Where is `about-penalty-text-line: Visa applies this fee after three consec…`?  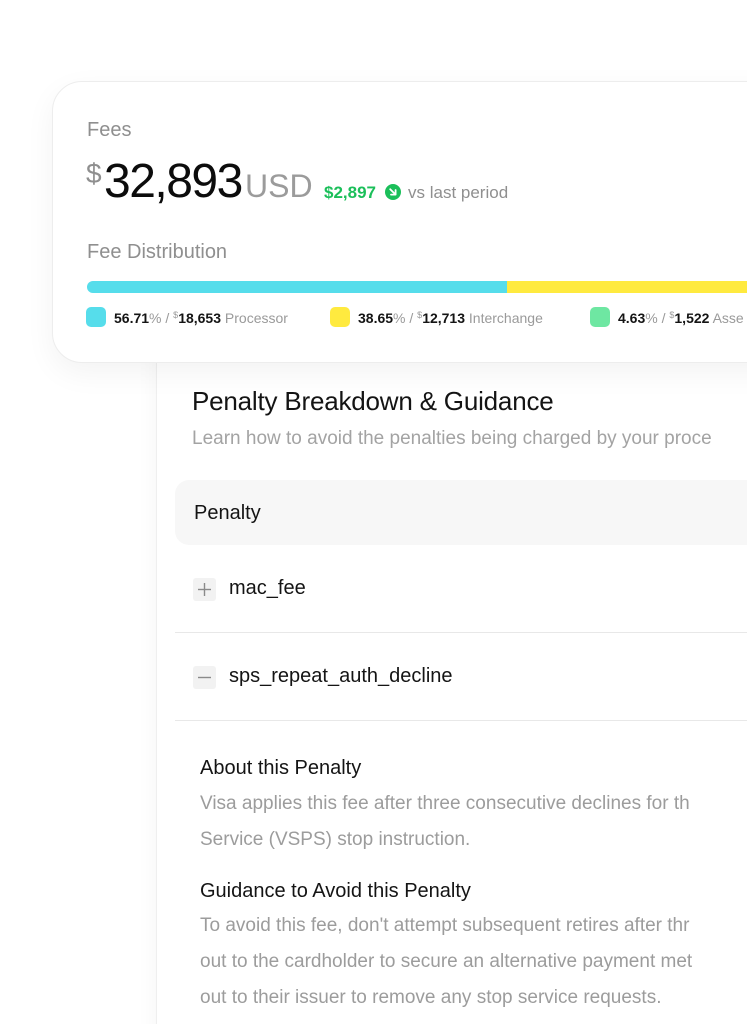
about-penalty-text-line: Visa applies this fee after three consec… is located at coordinates (445, 803).